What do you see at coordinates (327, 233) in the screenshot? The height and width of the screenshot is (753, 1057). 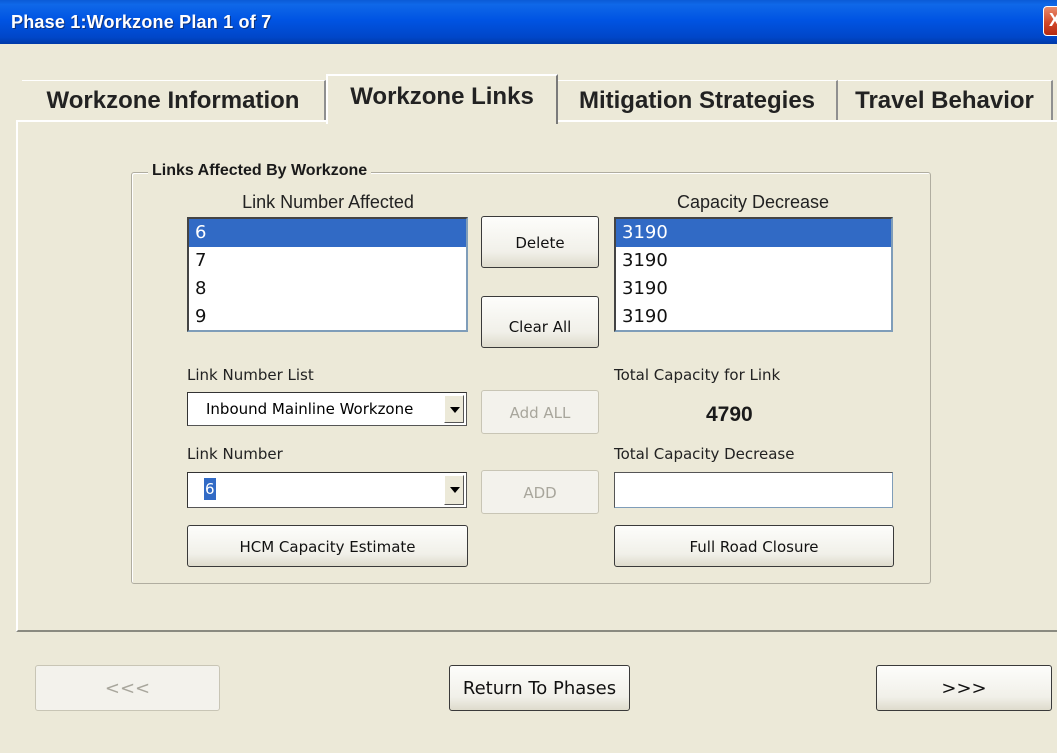 I see `list-item: 6` at bounding box center [327, 233].